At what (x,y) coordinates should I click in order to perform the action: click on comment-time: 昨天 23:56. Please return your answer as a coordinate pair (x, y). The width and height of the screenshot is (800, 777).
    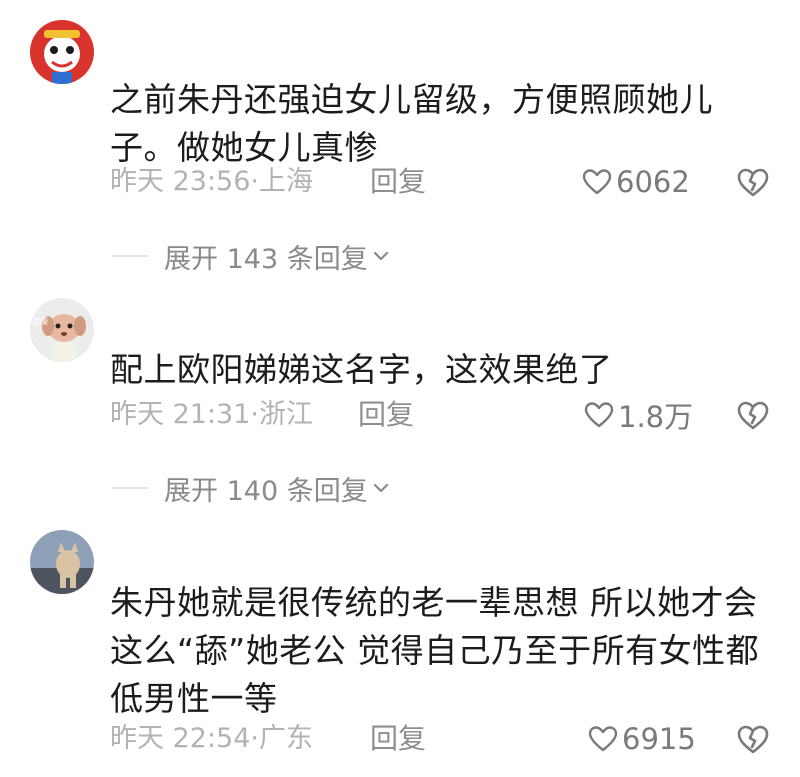
    Looking at the image, I should click on (180, 181).